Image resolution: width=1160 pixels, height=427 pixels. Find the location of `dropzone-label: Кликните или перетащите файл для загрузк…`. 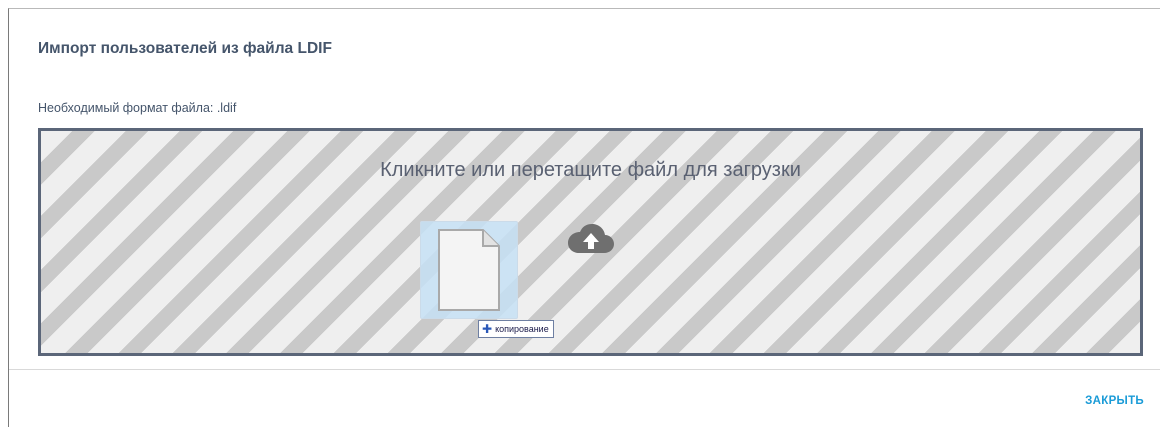

dropzone-label: Кликните или перетащите файл для загрузк… is located at coordinates (590, 170).